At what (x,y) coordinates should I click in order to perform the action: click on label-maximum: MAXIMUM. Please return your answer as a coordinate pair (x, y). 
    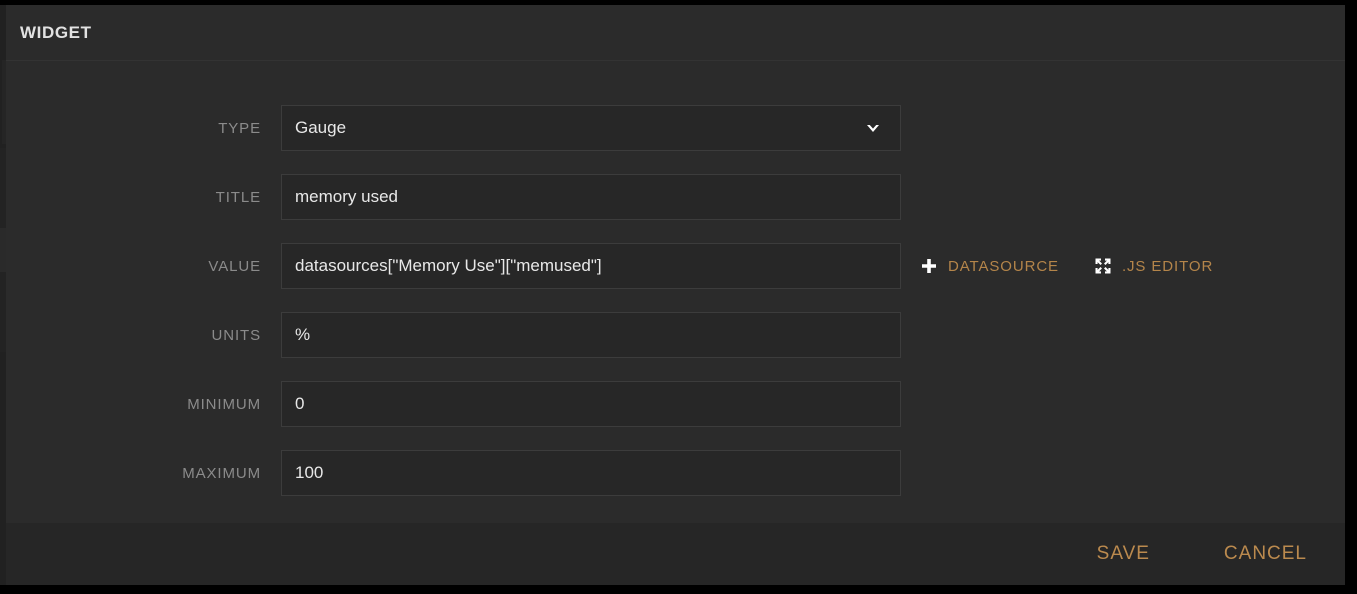
    Looking at the image, I should click on (221, 473).